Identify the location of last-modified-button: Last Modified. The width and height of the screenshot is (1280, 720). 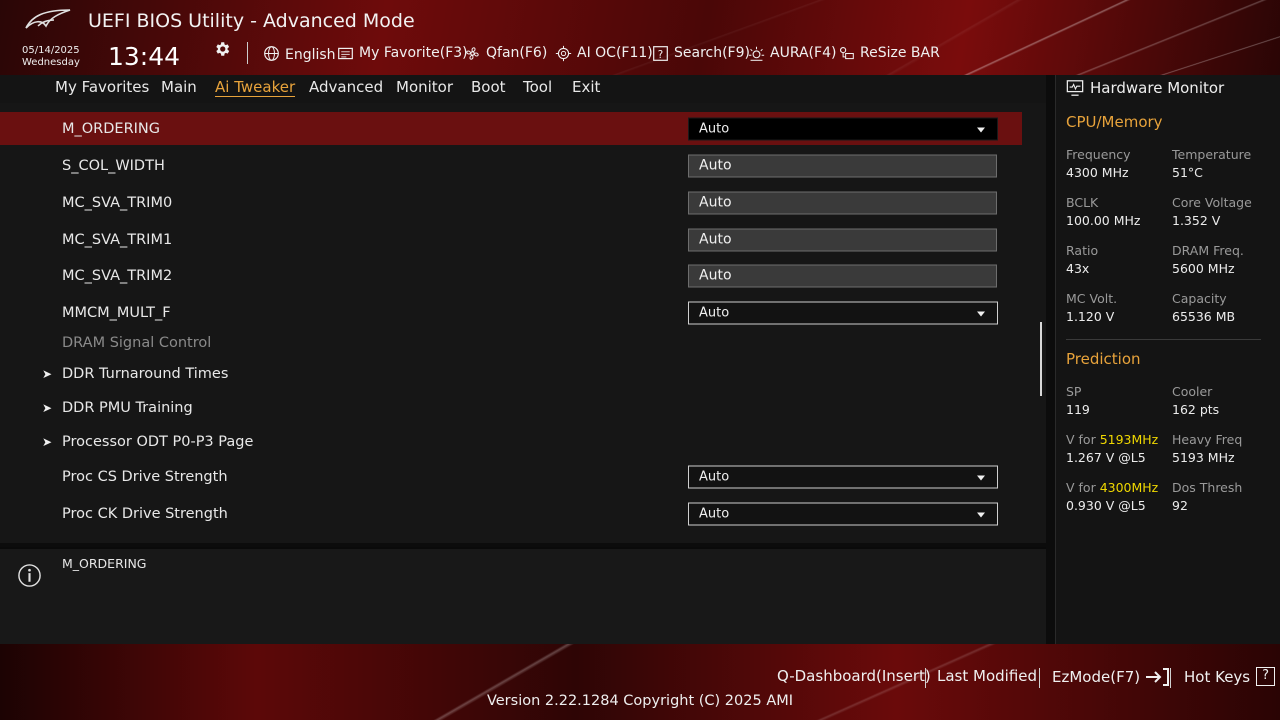
(987, 676).